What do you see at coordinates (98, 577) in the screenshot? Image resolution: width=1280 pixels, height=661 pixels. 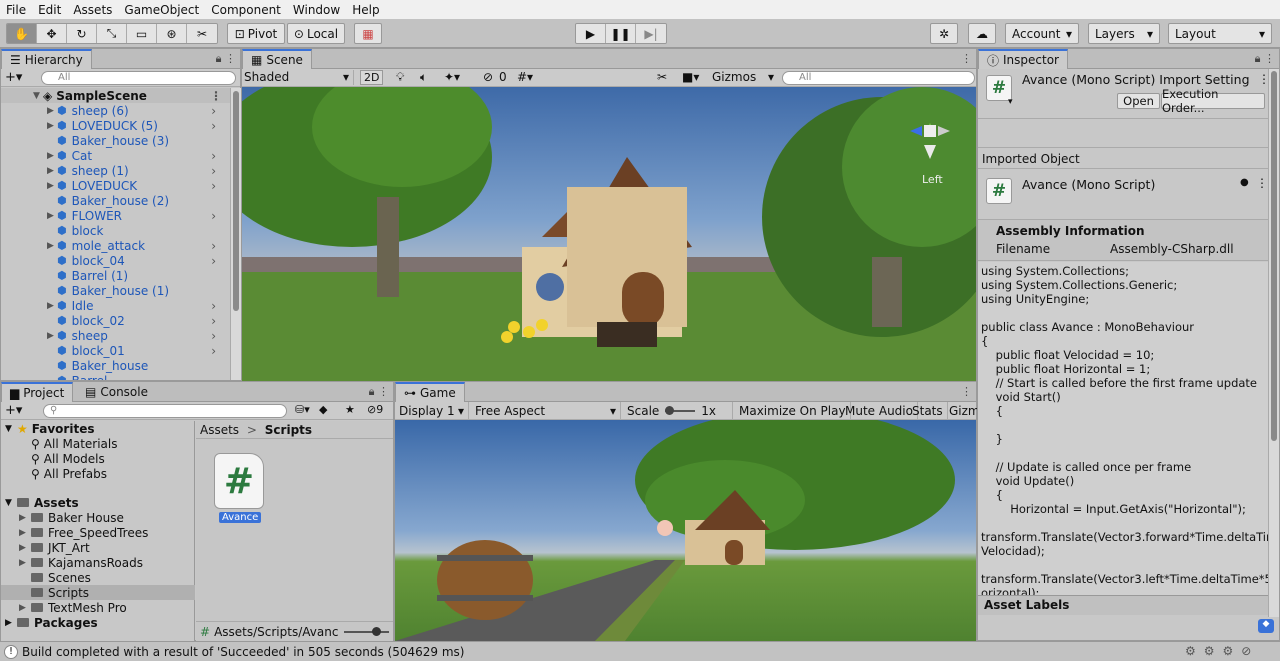 I see `folder-item: Scenes` at bounding box center [98, 577].